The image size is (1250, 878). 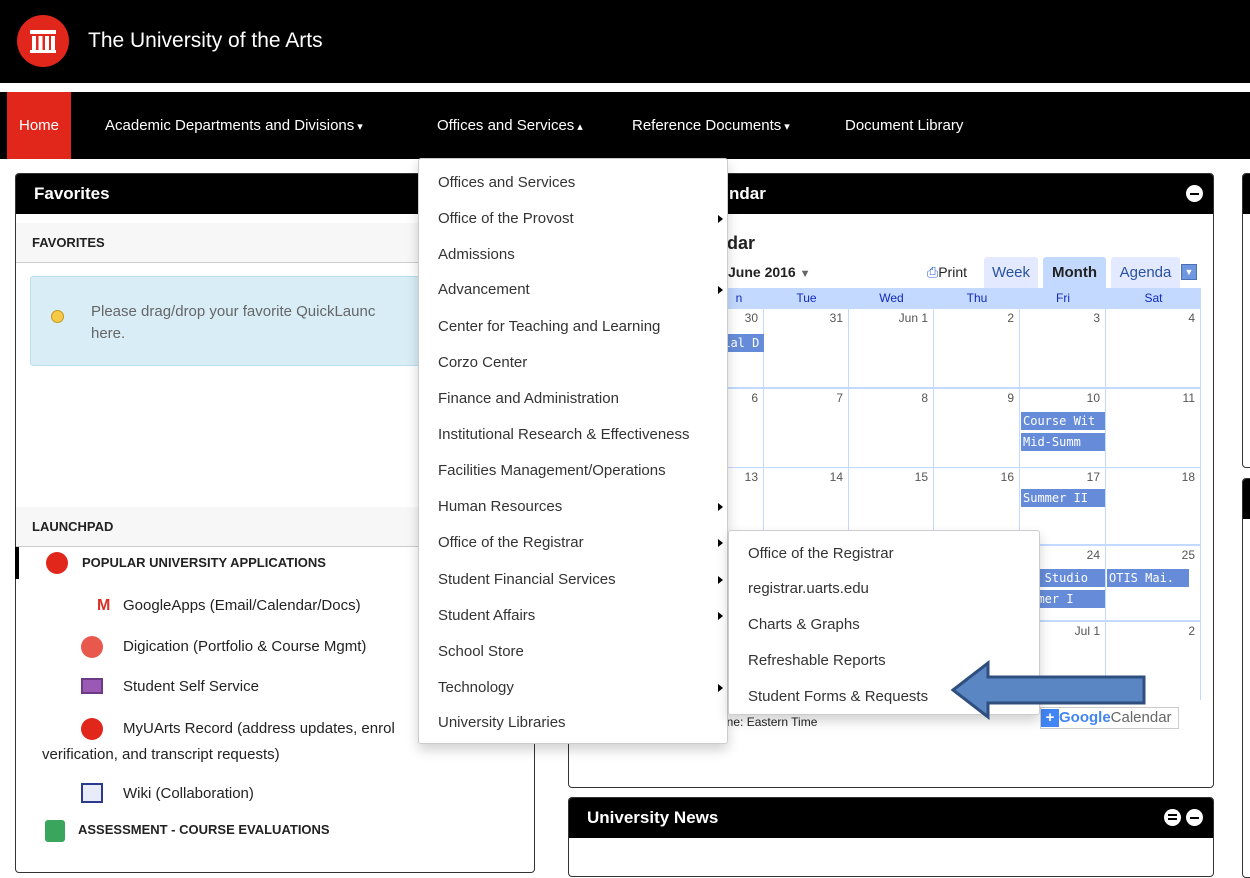 I want to click on calendar-event: Mid-Summ, so click(x=1063, y=442).